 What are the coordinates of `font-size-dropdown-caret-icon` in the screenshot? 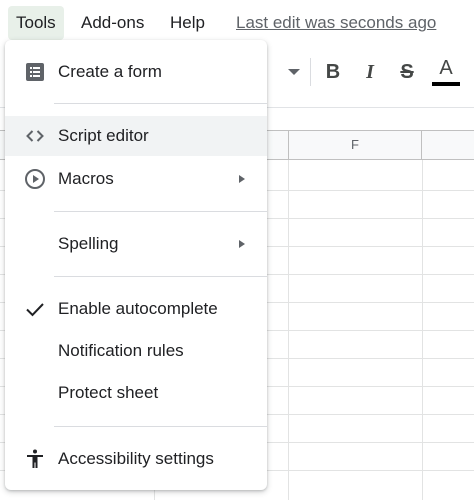 It's located at (294, 72).